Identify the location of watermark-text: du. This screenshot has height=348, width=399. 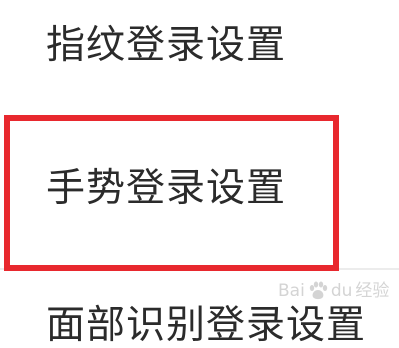
(341, 291).